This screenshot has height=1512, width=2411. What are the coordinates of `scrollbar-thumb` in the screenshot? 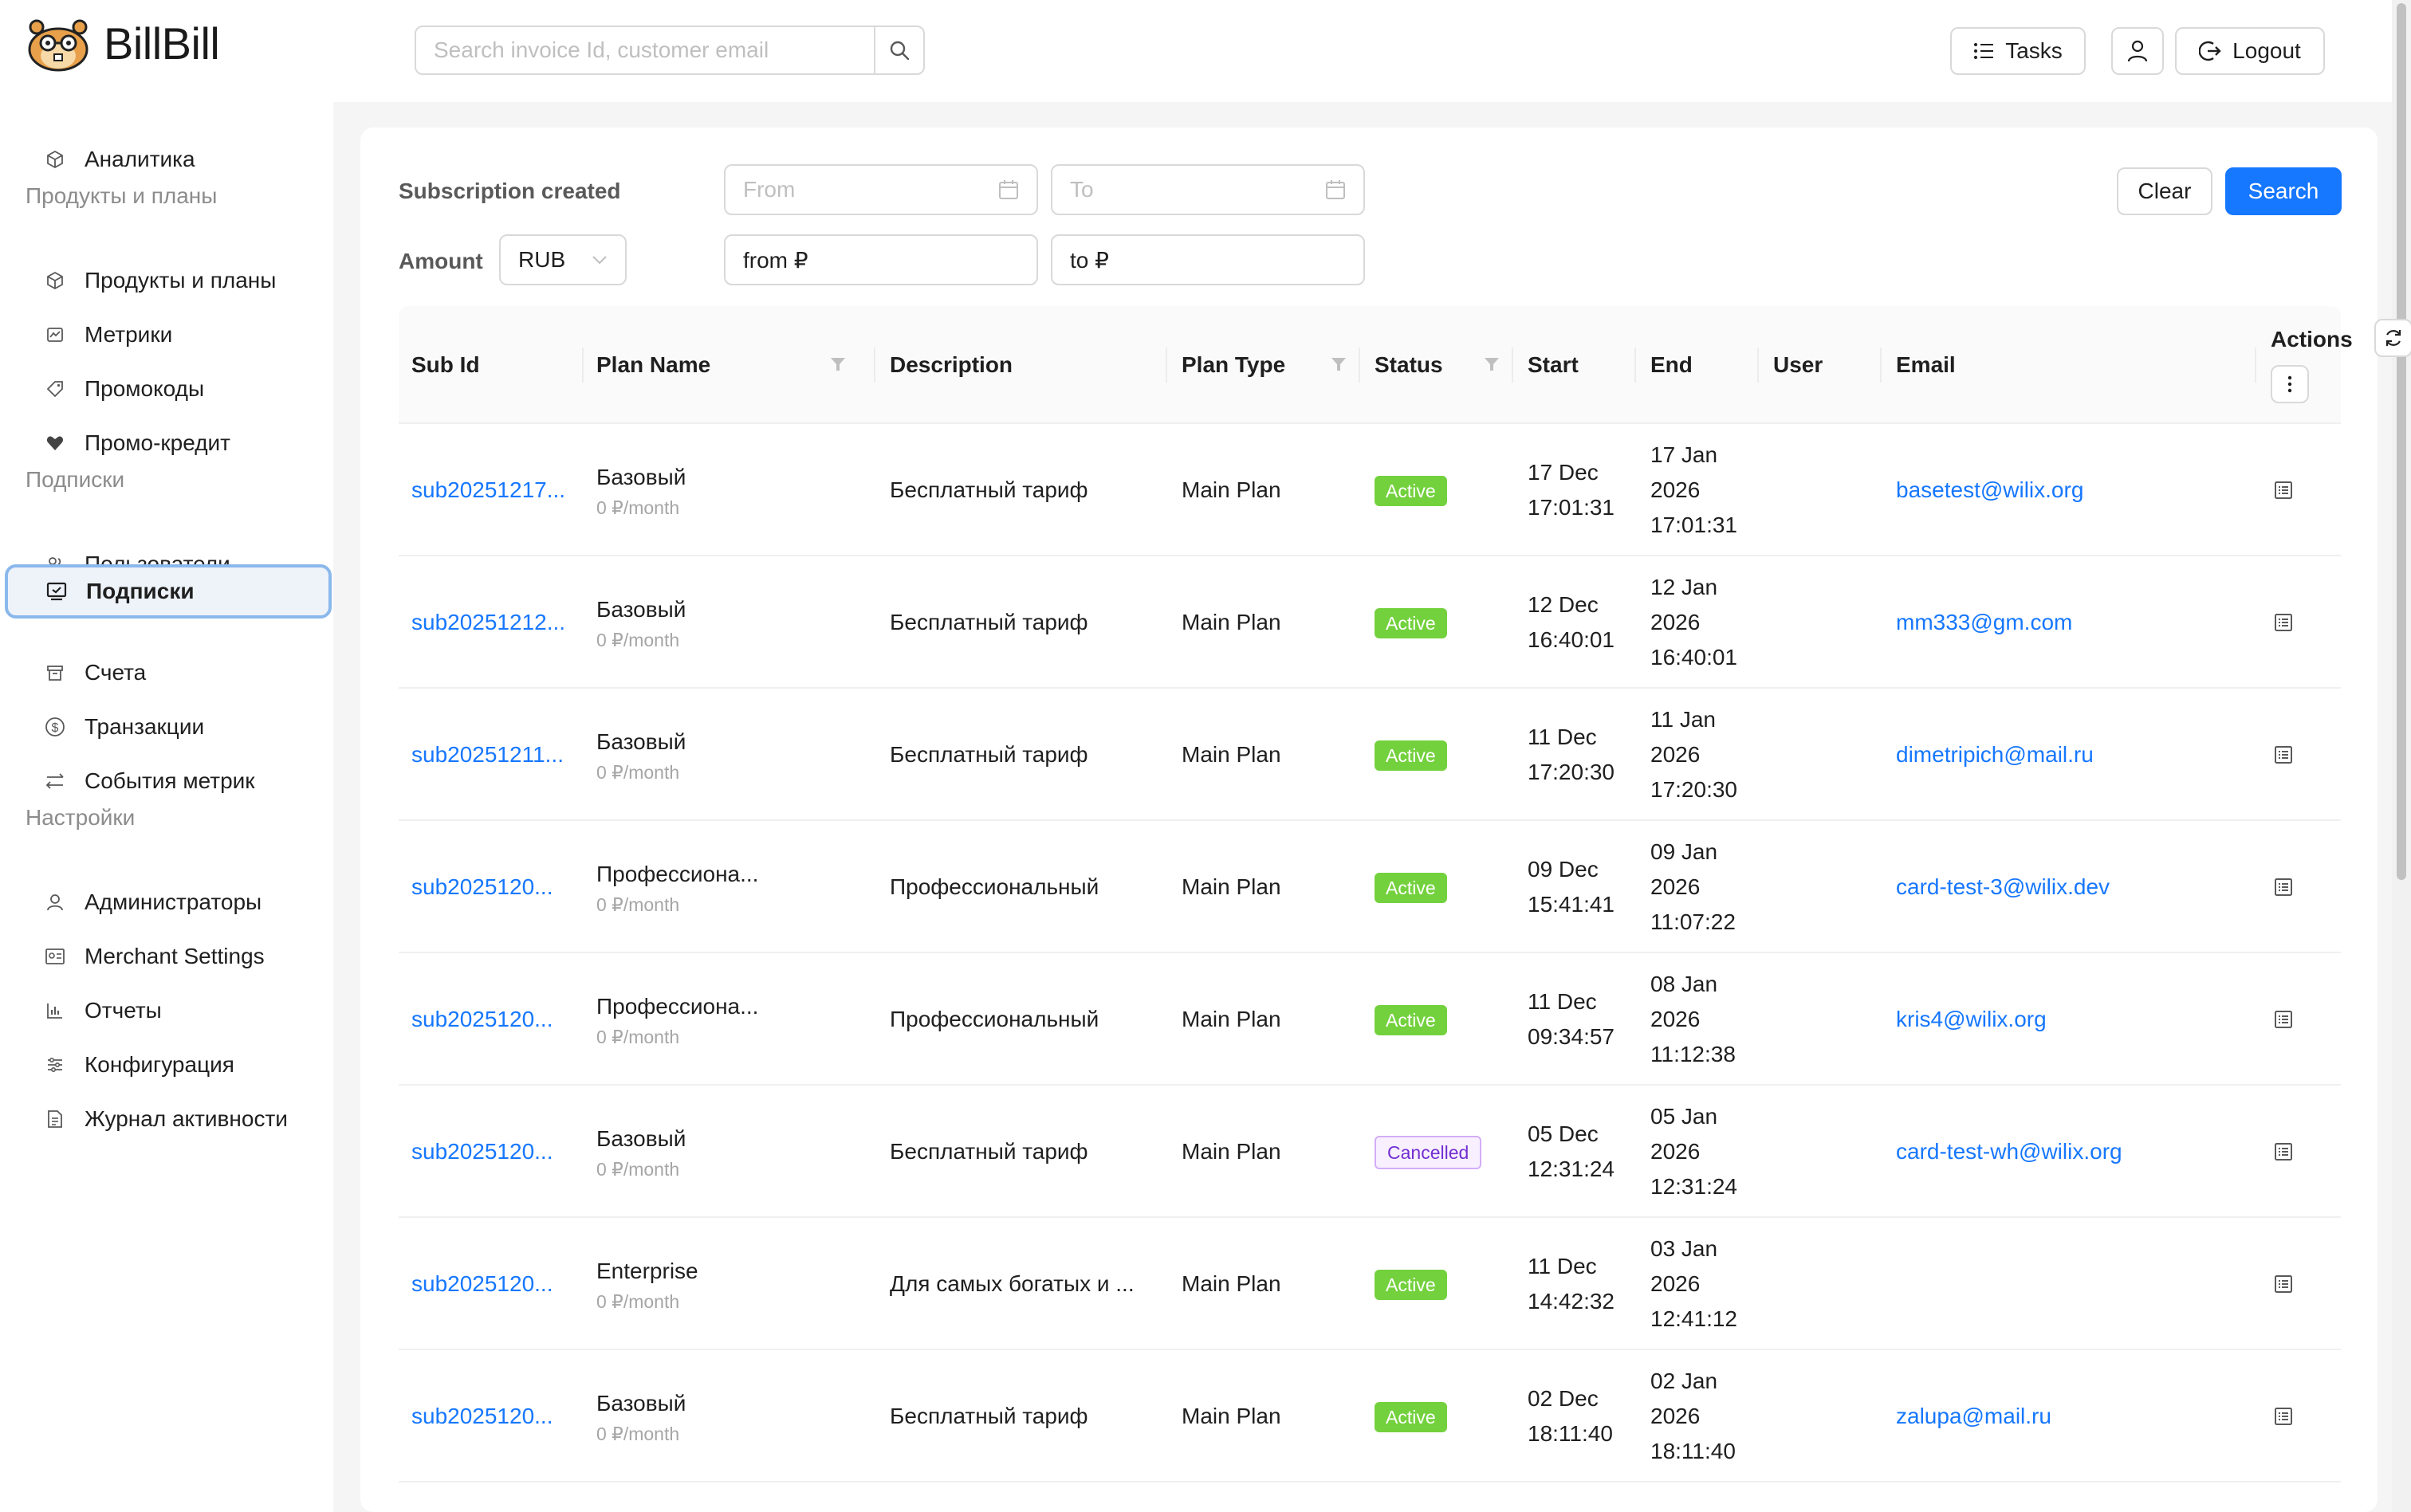 It's located at (2401, 441).